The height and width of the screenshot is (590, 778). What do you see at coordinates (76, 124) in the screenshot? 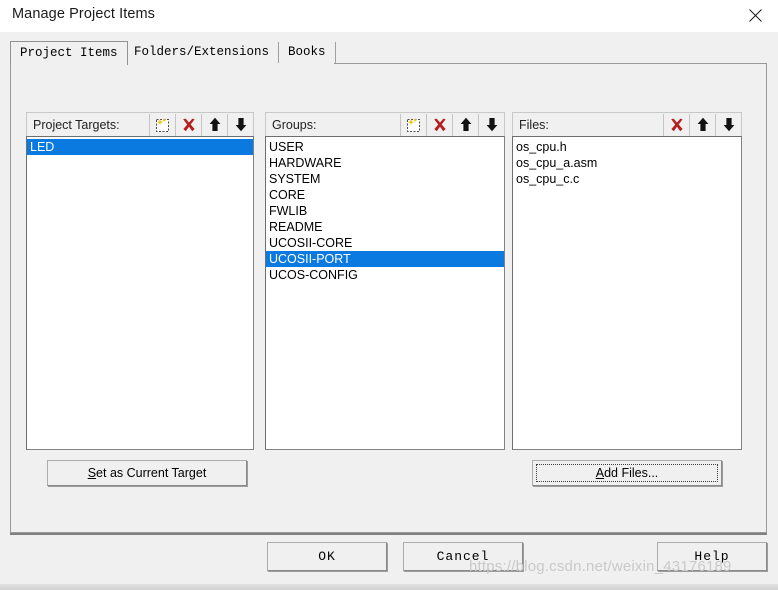
I see `project-targets-label: Project Targets:` at bounding box center [76, 124].